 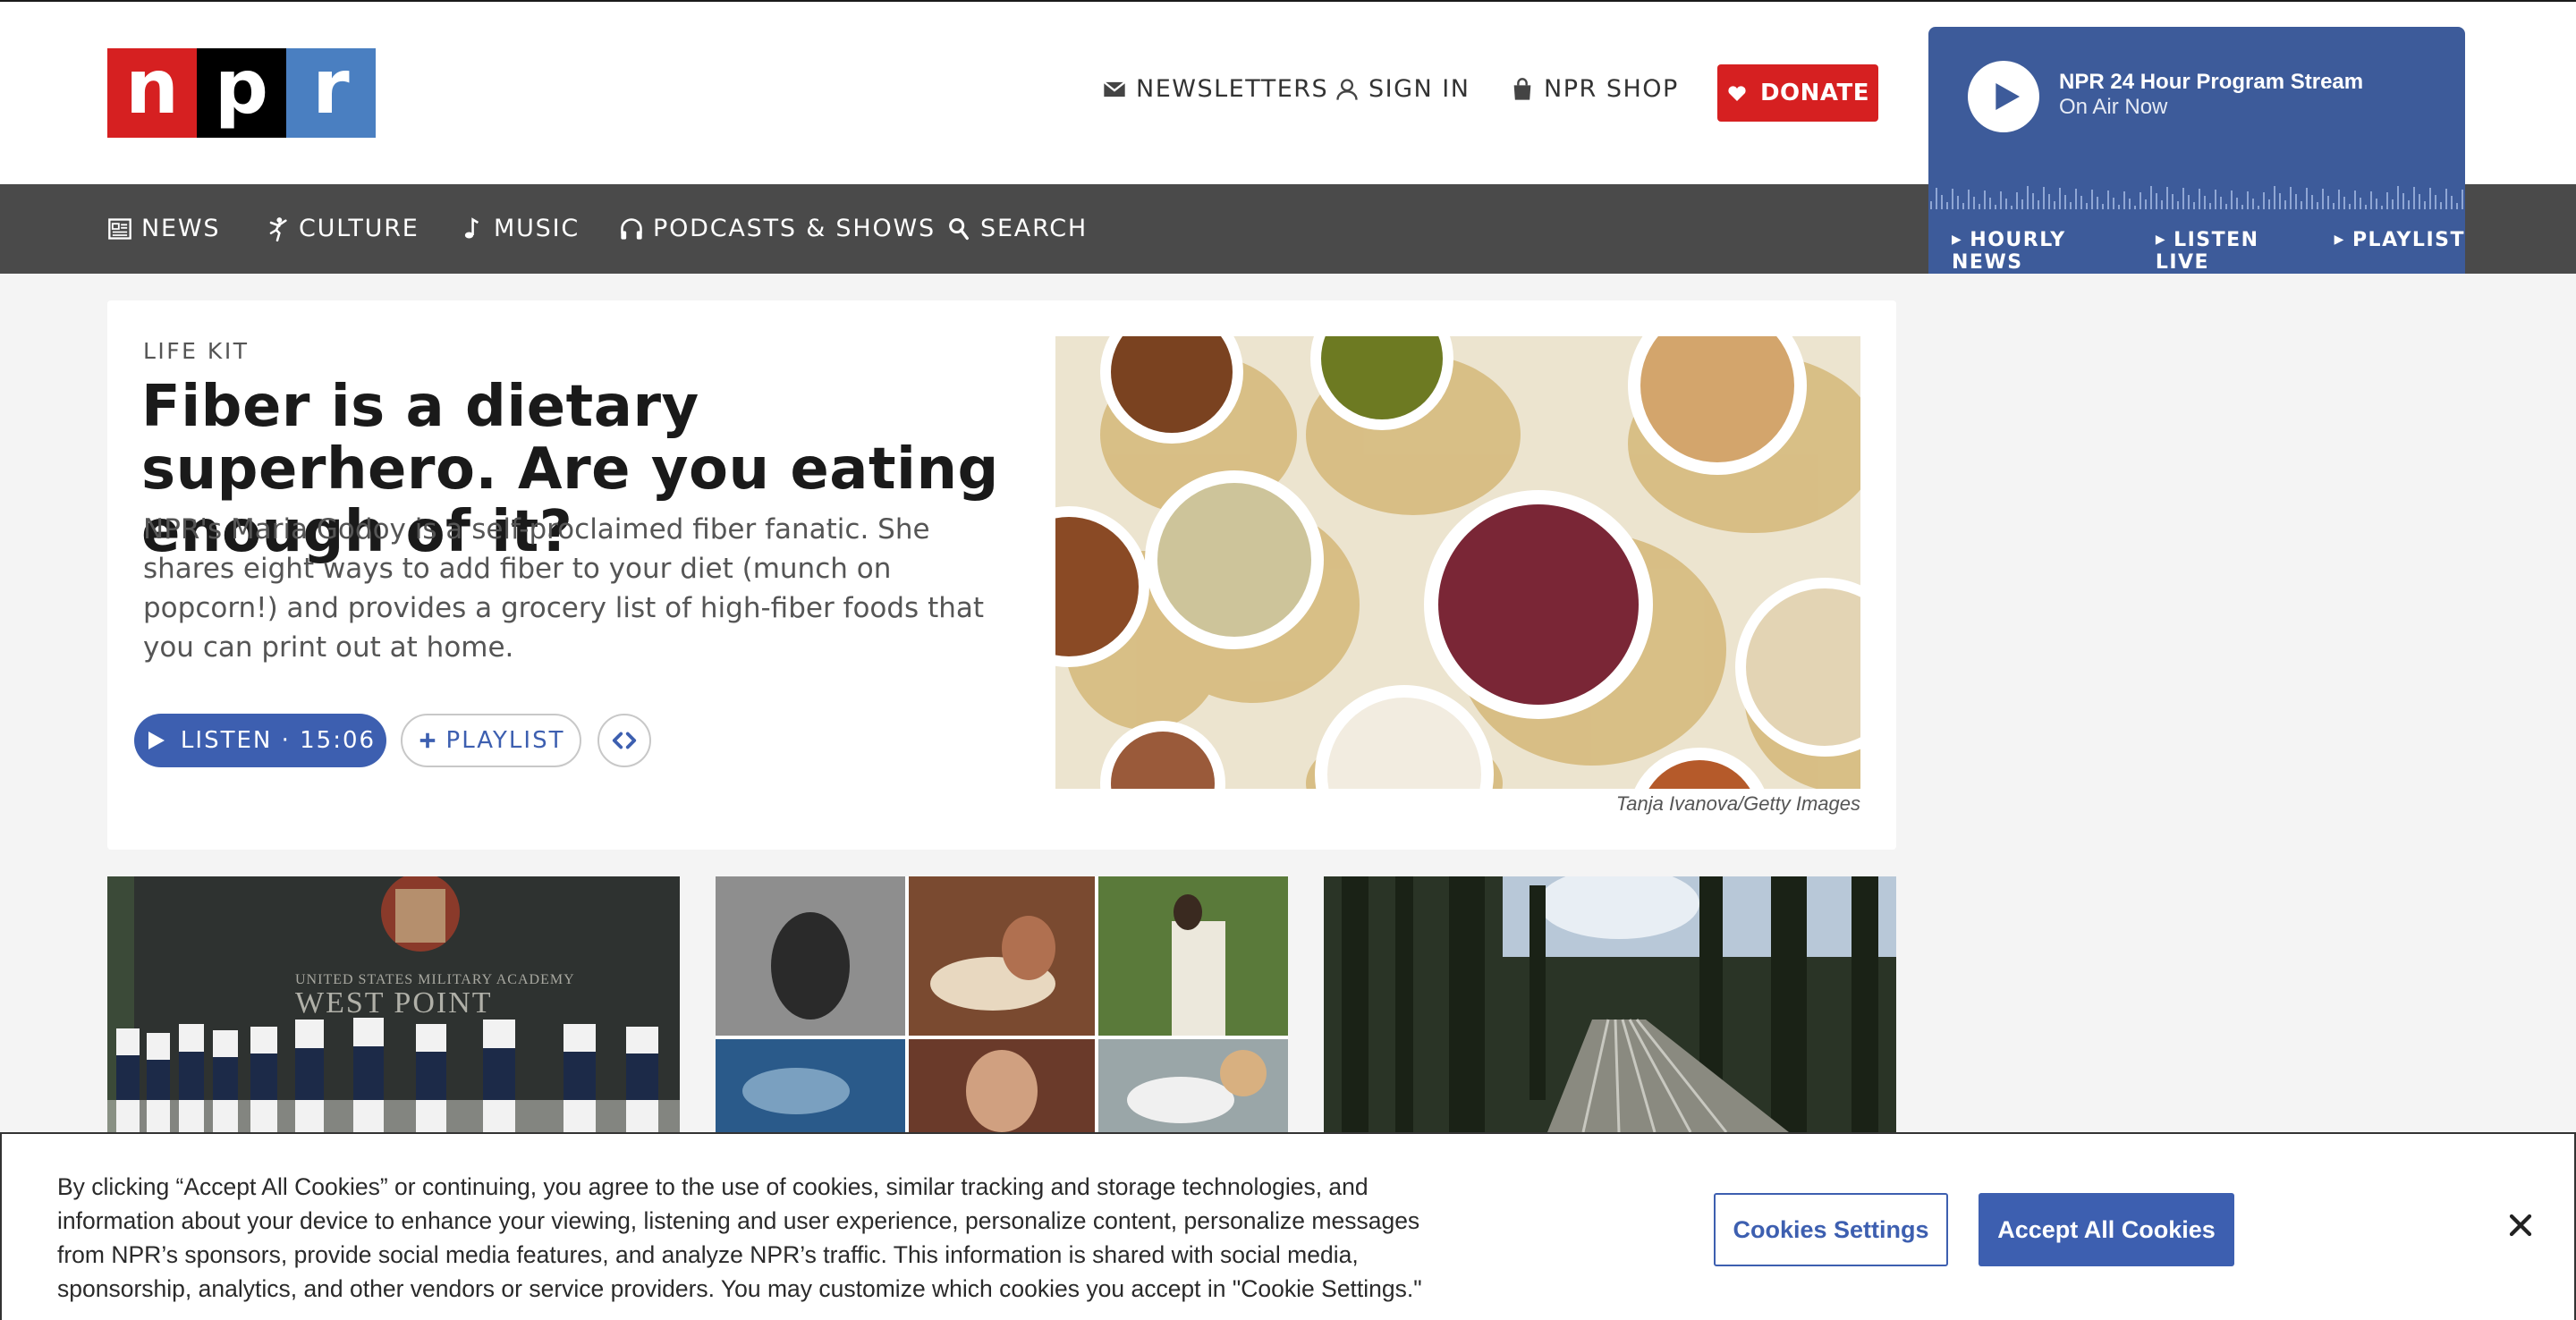 I want to click on npr-logo: n p r, so click(x=241, y=93).